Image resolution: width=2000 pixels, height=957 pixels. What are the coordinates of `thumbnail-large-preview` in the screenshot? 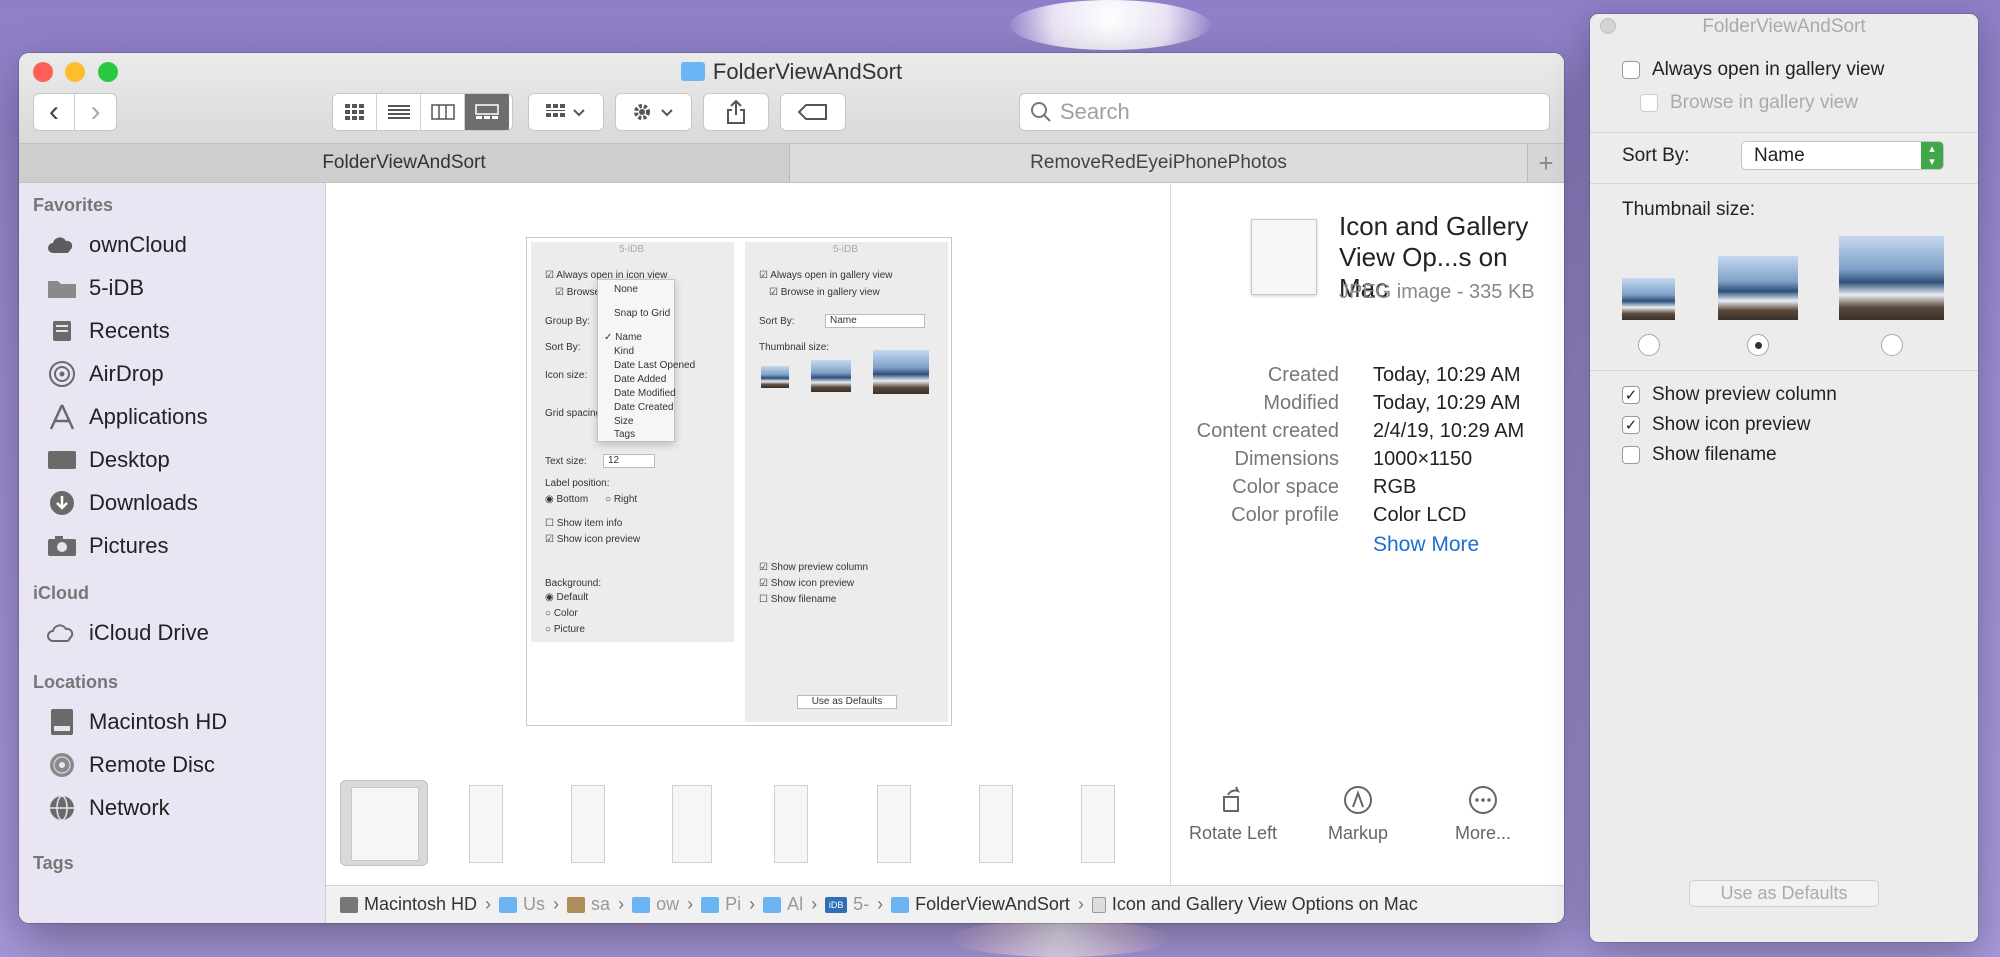 It's located at (1891, 278).